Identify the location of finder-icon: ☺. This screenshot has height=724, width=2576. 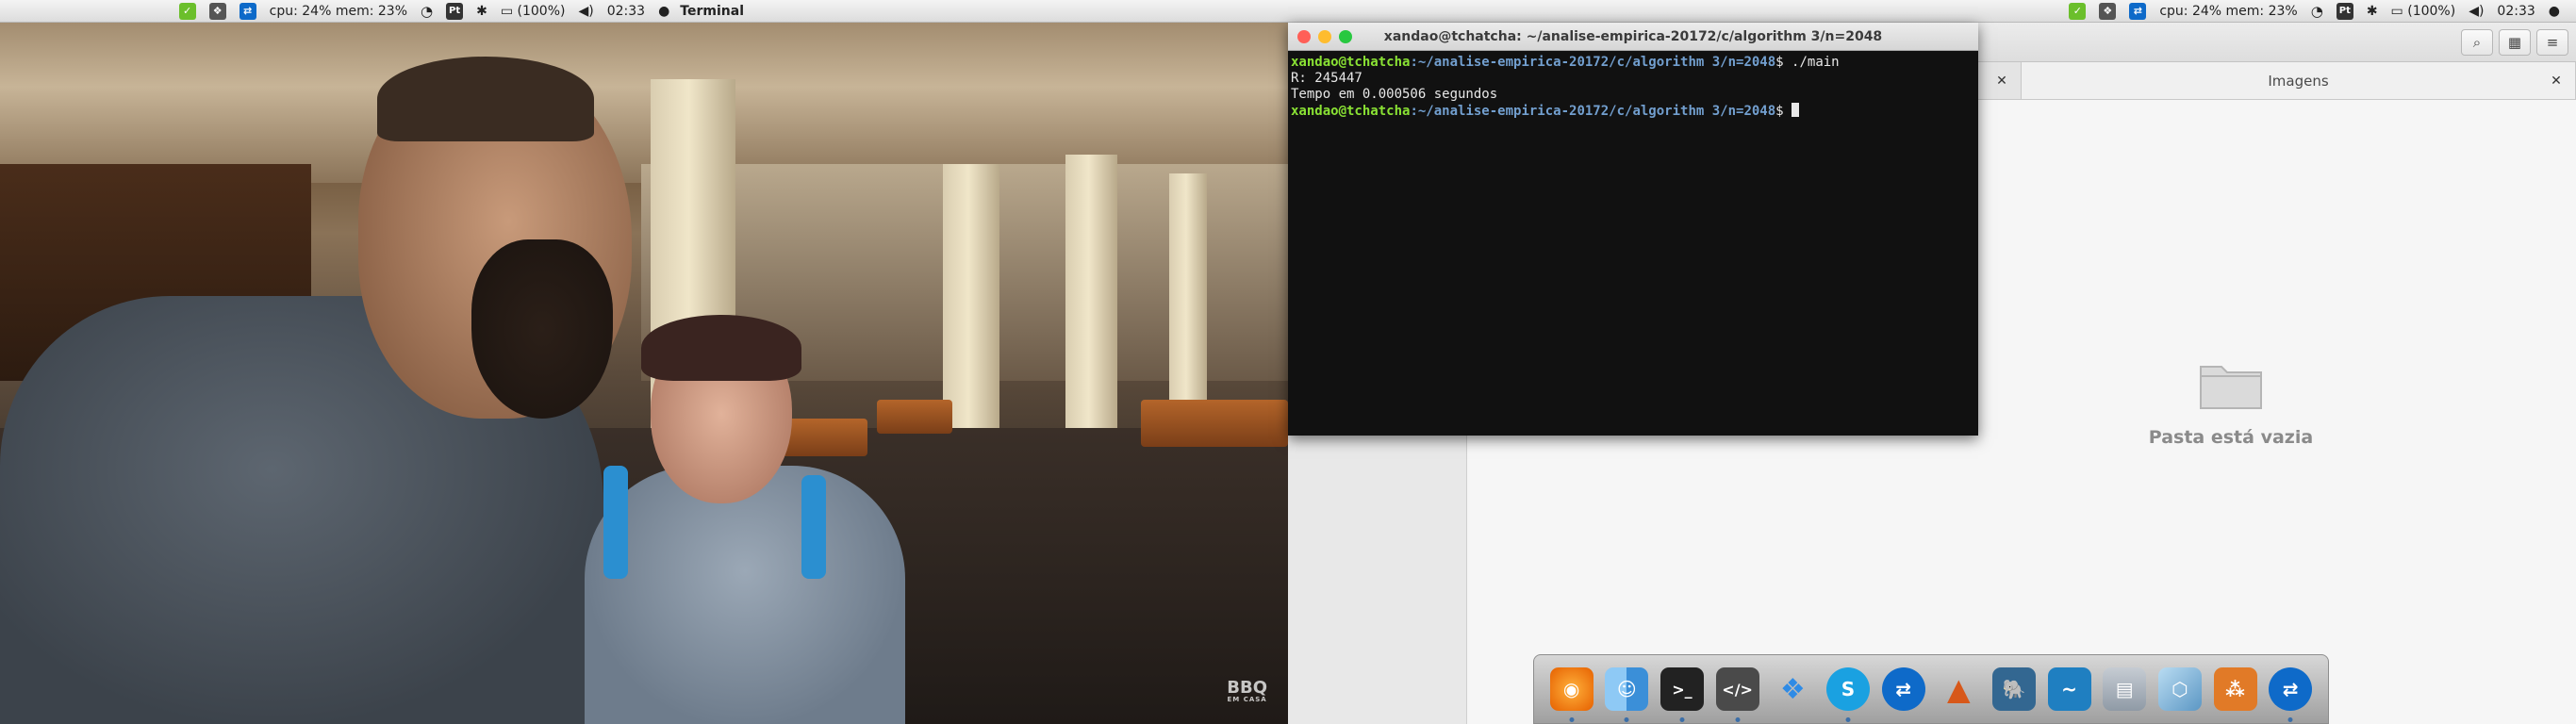
(1627, 689).